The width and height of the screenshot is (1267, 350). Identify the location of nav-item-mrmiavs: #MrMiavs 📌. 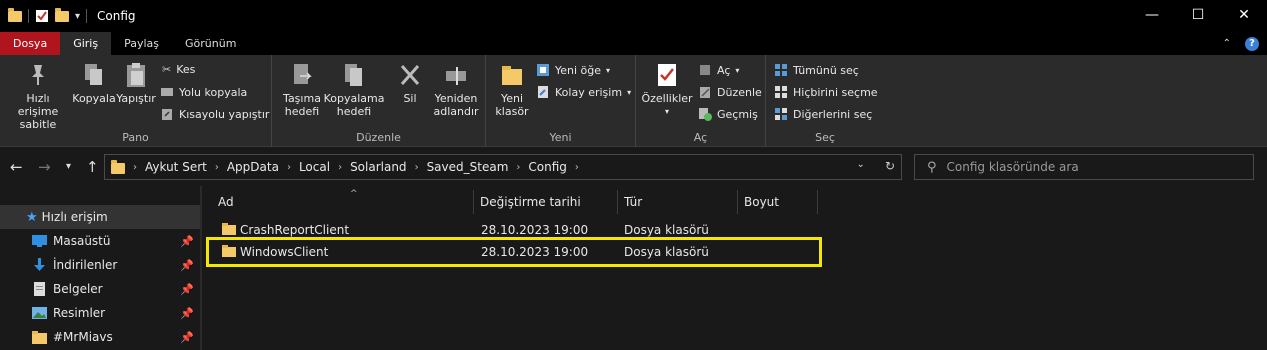
(100, 337).